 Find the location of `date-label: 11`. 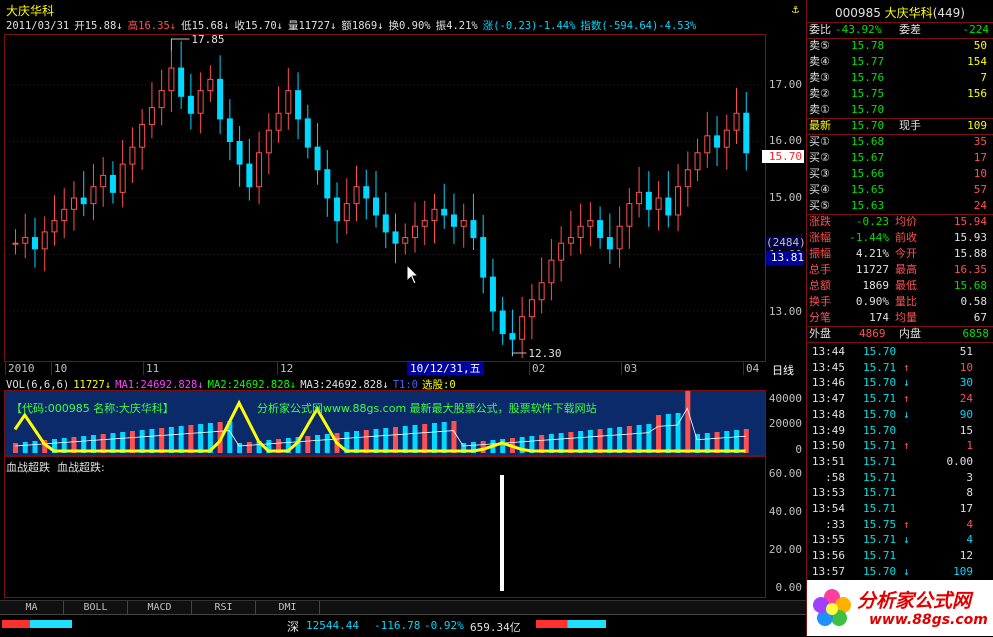

date-label: 11 is located at coordinates (153, 368).